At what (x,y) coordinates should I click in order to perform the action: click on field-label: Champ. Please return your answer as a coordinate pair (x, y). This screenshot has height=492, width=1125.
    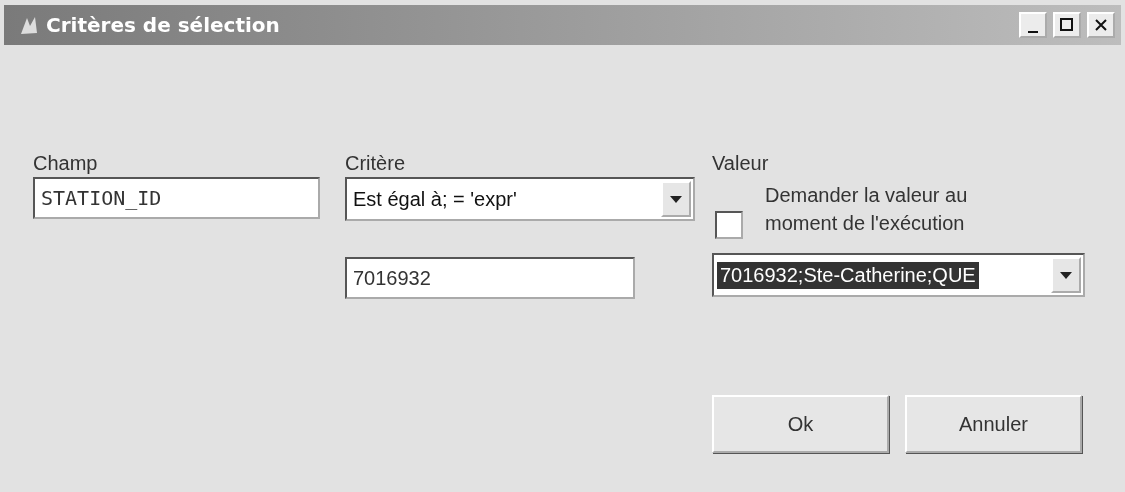
    Looking at the image, I should click on (66, 163).